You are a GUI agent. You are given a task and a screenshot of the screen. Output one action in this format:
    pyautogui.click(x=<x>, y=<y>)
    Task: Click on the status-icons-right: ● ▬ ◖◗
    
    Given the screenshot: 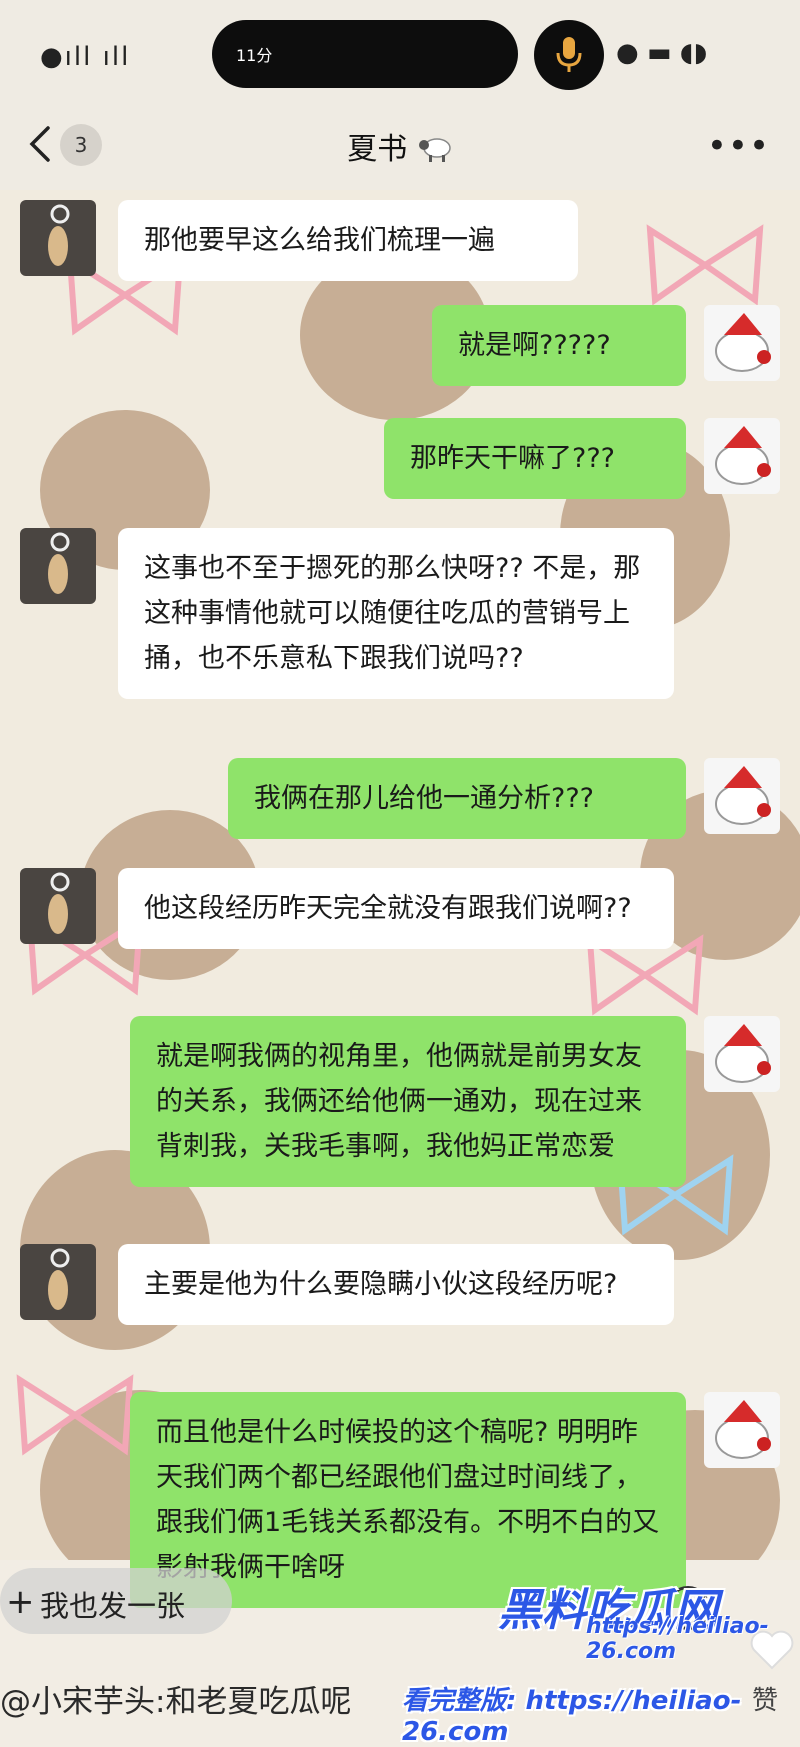 What is the action you would take?
    pyautogui.click(x=662, y=53)
    